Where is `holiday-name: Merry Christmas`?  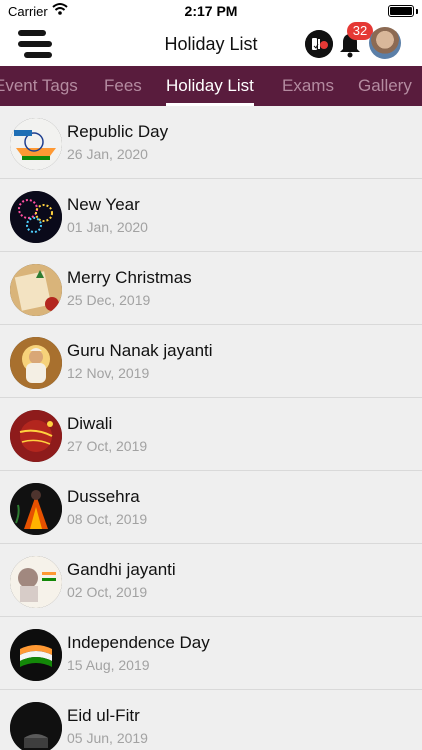 holiday-name: Merry Christmas is located at coordinates (129, 277).